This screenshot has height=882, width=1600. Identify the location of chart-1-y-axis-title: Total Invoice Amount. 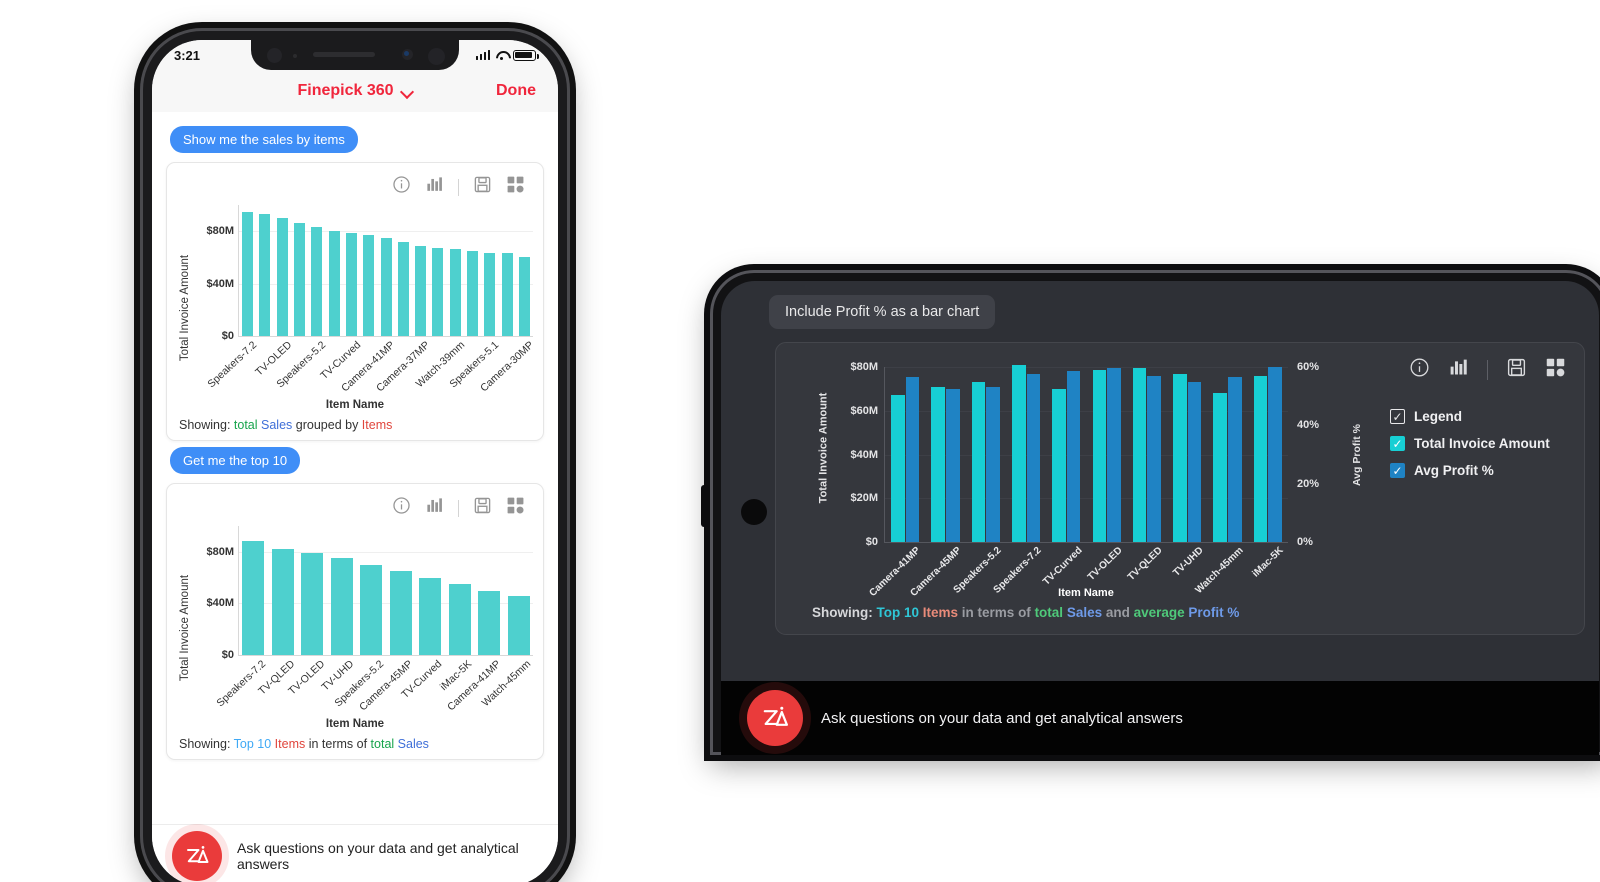
(185, 308).